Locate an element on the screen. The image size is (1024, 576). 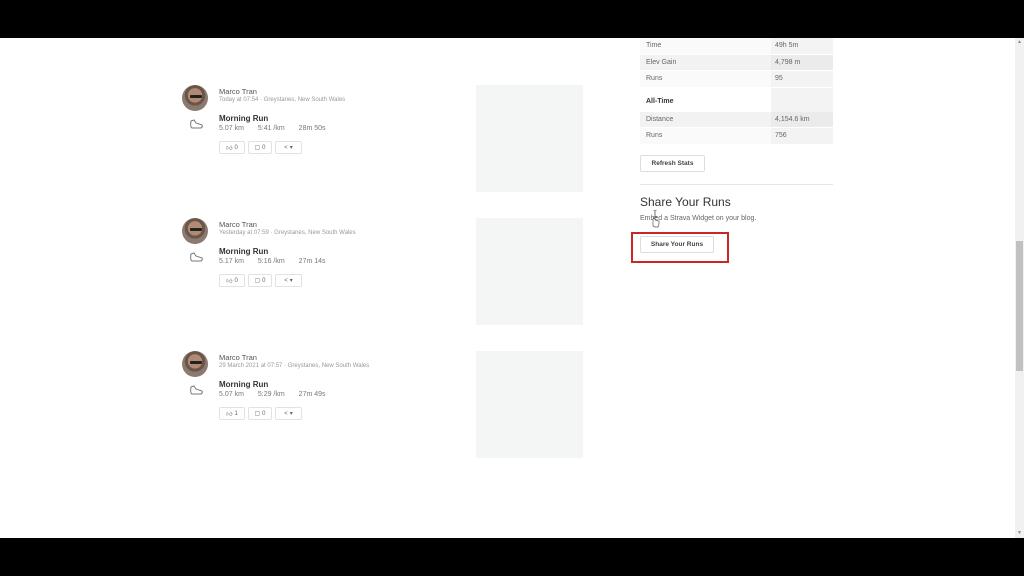
activity-pace: 5:41 /km is located at coordinates (271, 128).